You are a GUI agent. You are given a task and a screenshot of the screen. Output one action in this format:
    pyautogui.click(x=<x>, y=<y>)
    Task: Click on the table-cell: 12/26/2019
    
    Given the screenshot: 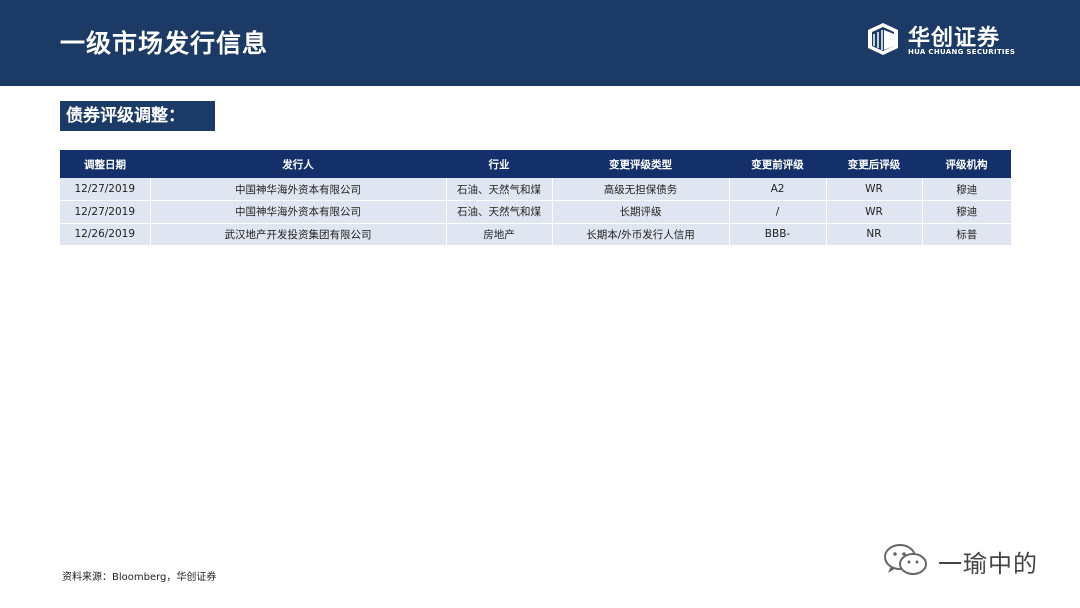 What is the action you would take?
    pyautogui.click(x=105, y=234)
    